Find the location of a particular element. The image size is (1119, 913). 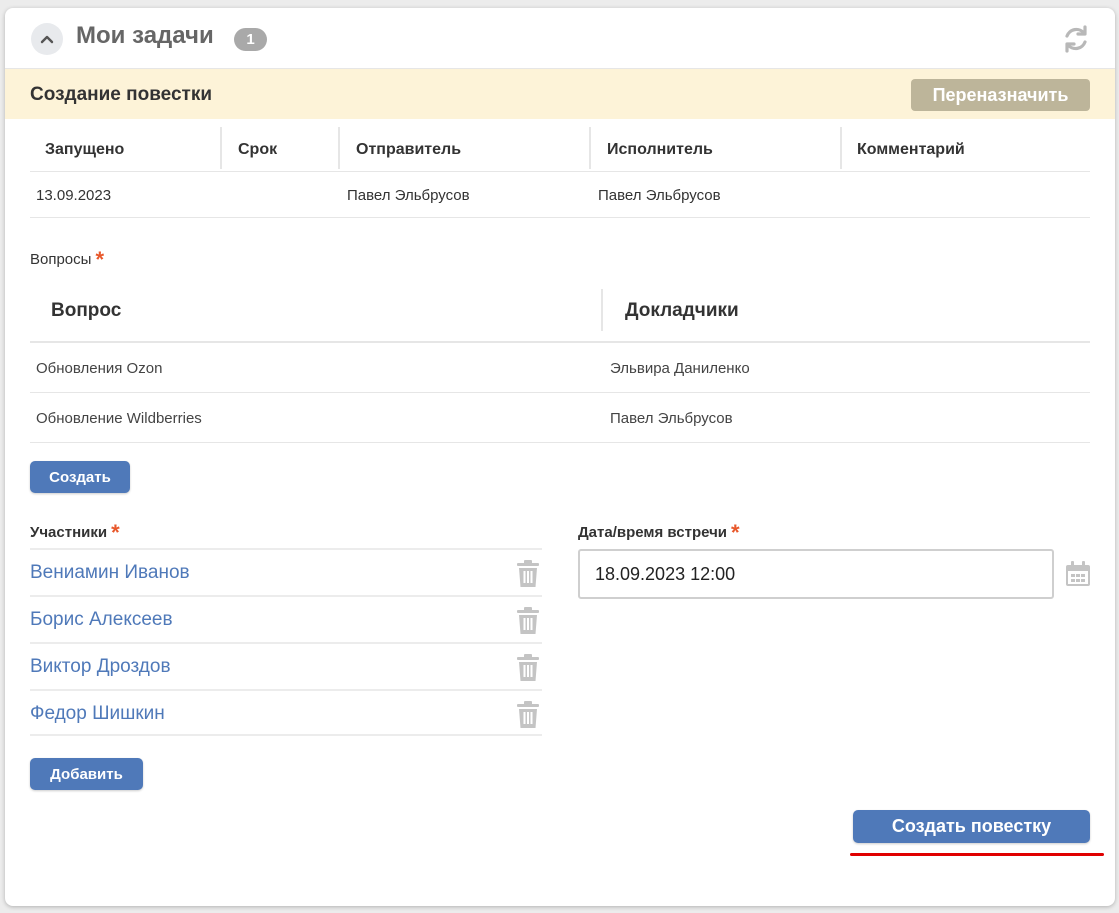

meeting-datetime-field: 18.09.2023 12:00 is located at coordinates (816, 574).